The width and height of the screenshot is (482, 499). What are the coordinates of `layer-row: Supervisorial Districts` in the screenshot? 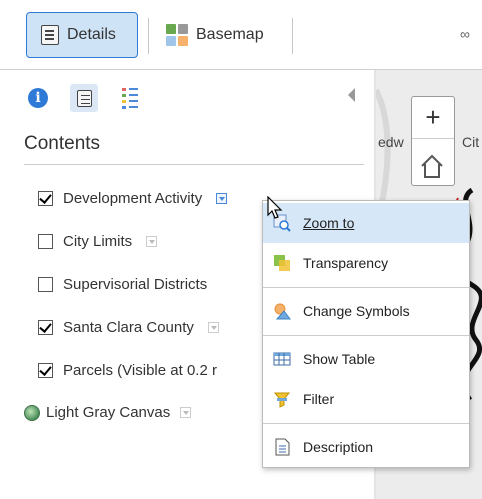 It's located at (122, 284).